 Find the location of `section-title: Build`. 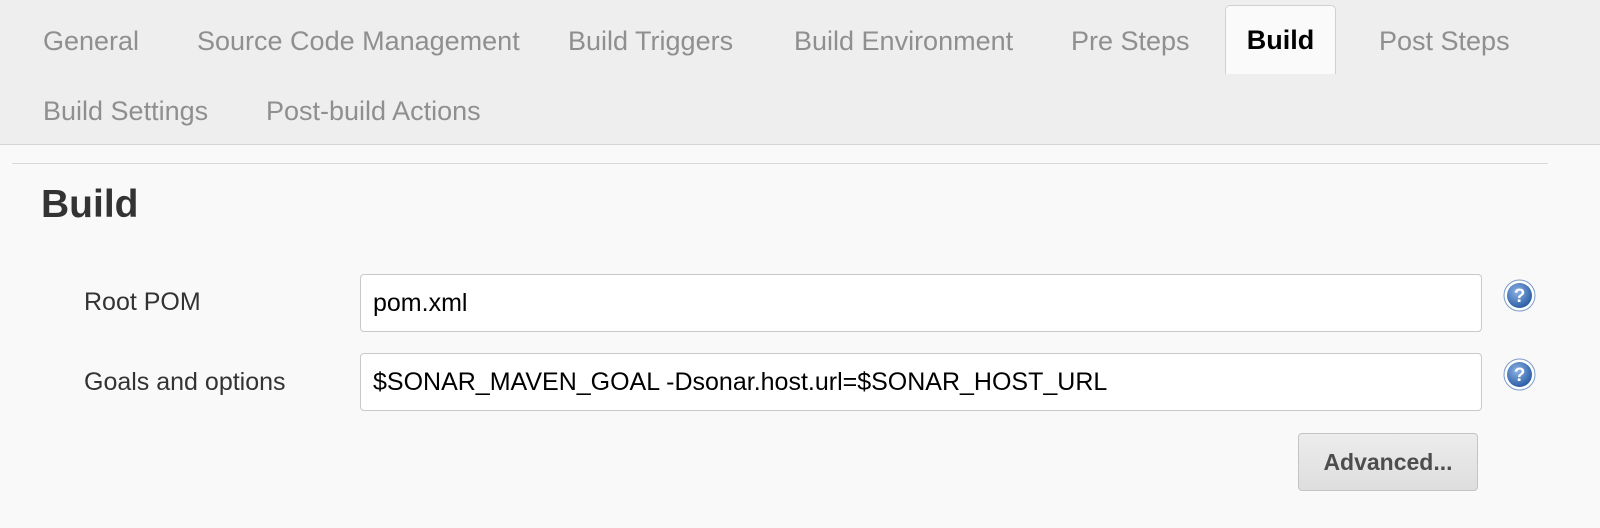

section-title: Build is located at coordinates (90, 204).